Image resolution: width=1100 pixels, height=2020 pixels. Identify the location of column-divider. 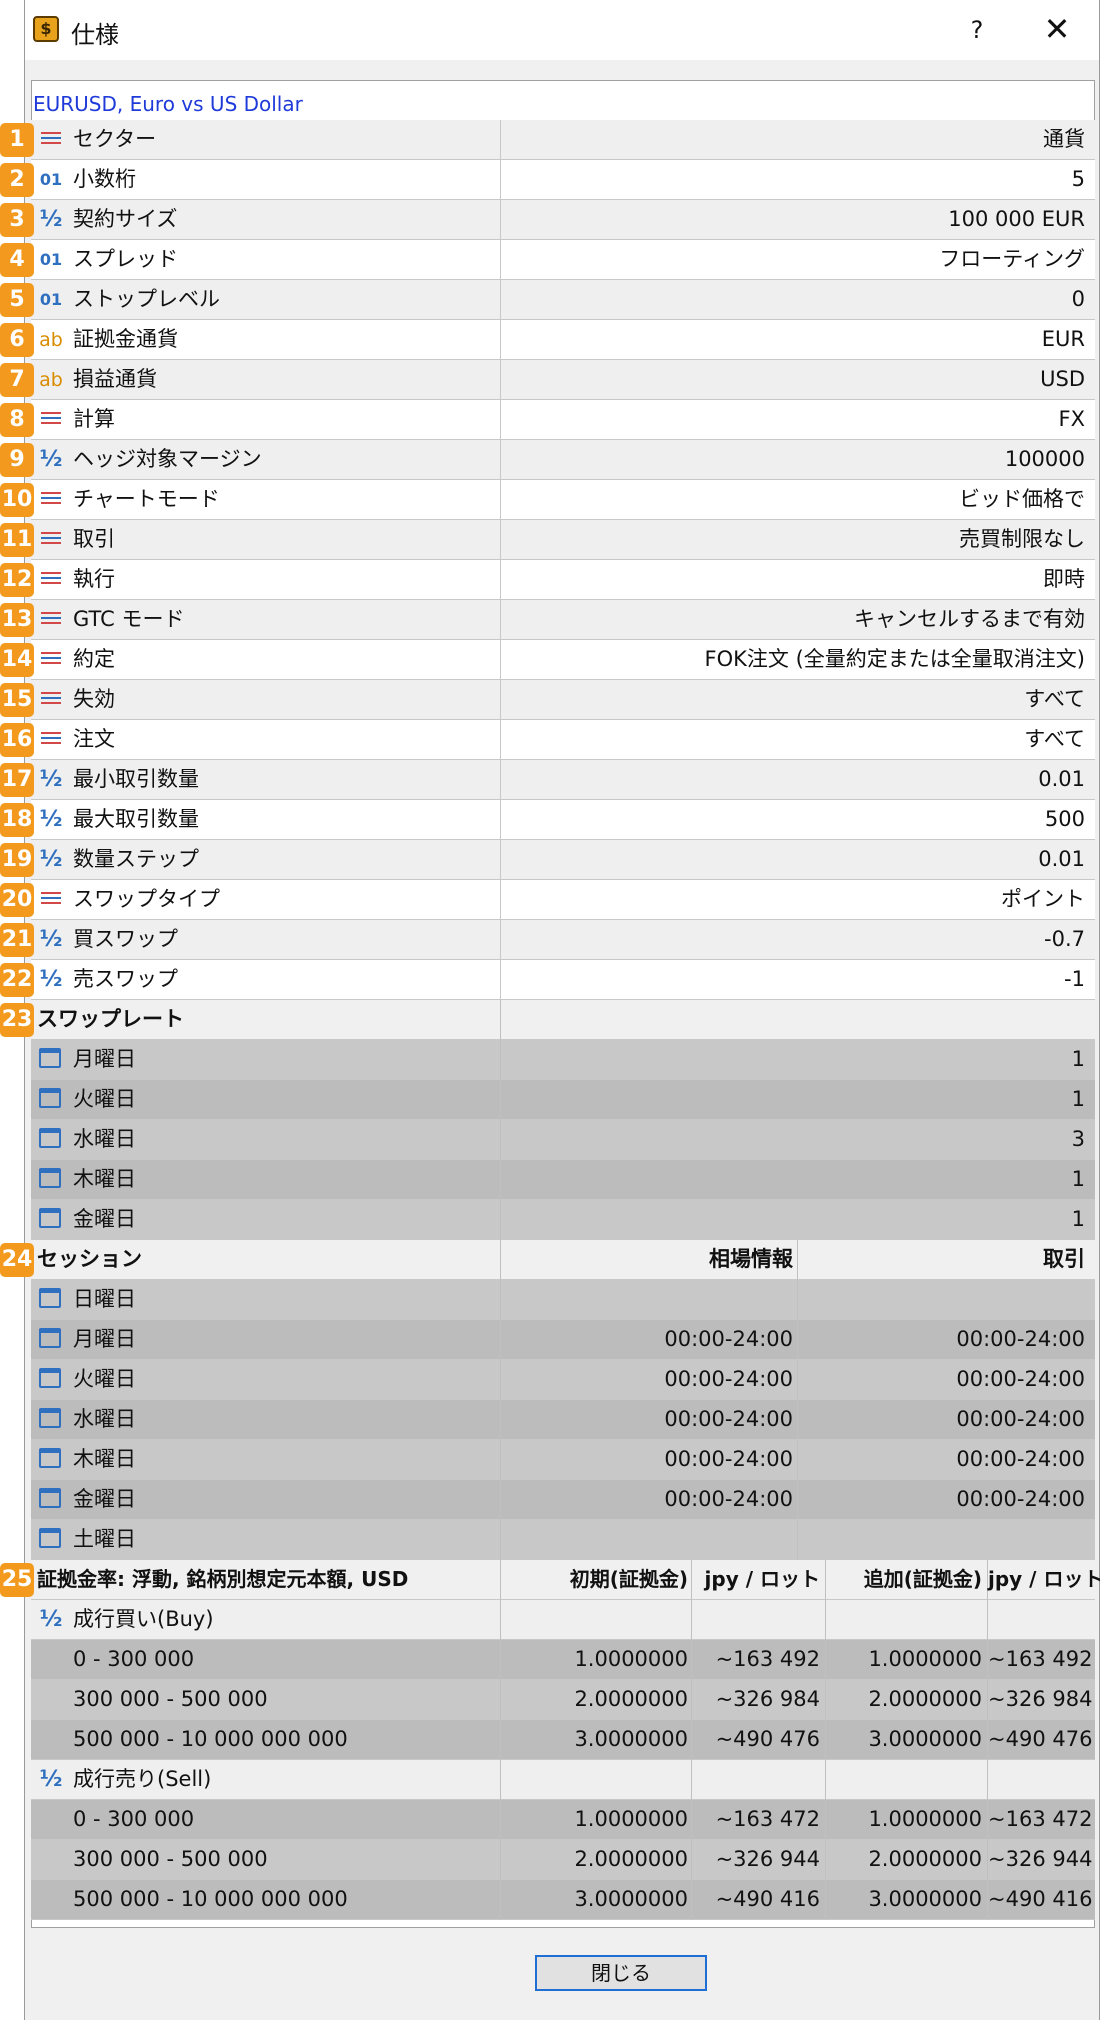
(825, 1780).